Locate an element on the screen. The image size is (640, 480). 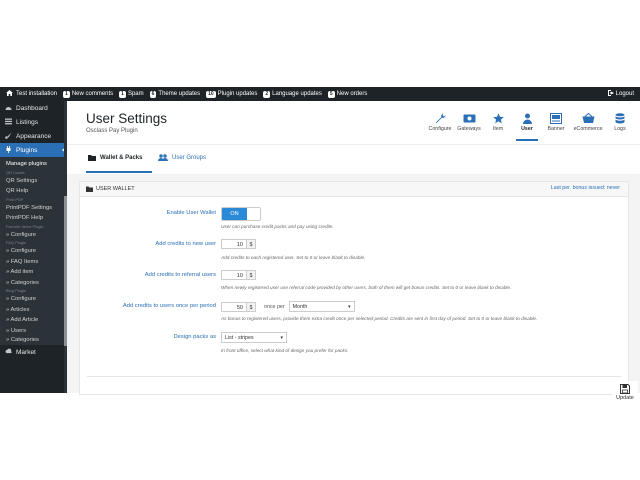
count-badge: 2 is located at coordinates (267, 94).